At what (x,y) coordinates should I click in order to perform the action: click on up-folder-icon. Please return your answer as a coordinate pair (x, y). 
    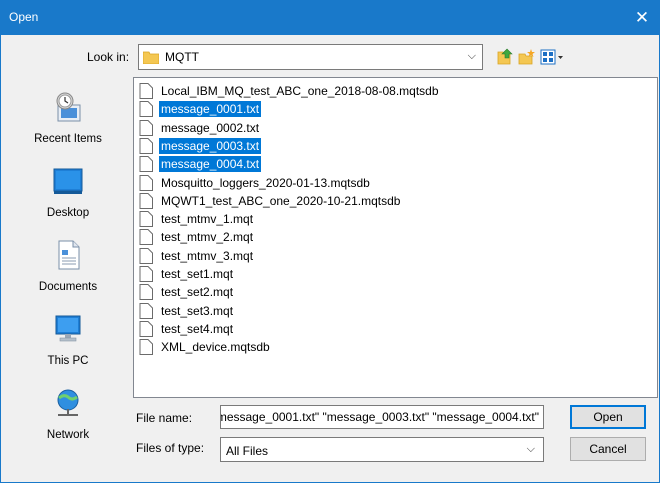
    Looking at the image, I should click on (505, 57).